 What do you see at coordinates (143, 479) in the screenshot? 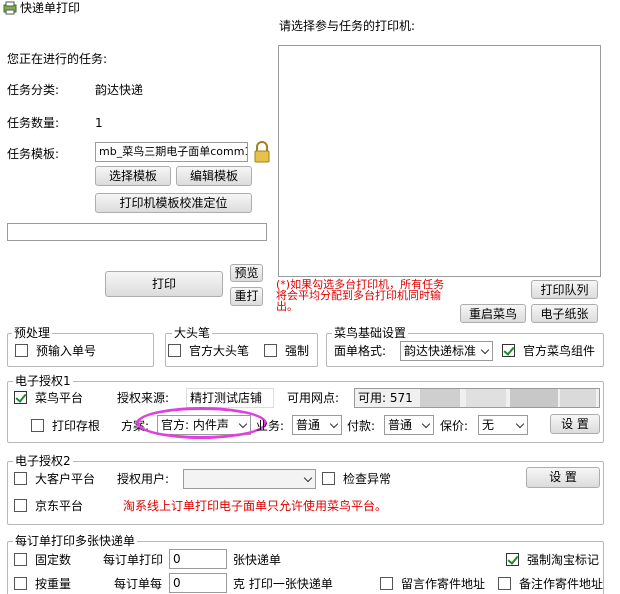
I see `auth-user-label: 授权用户:` at bounding box center [143, 479].